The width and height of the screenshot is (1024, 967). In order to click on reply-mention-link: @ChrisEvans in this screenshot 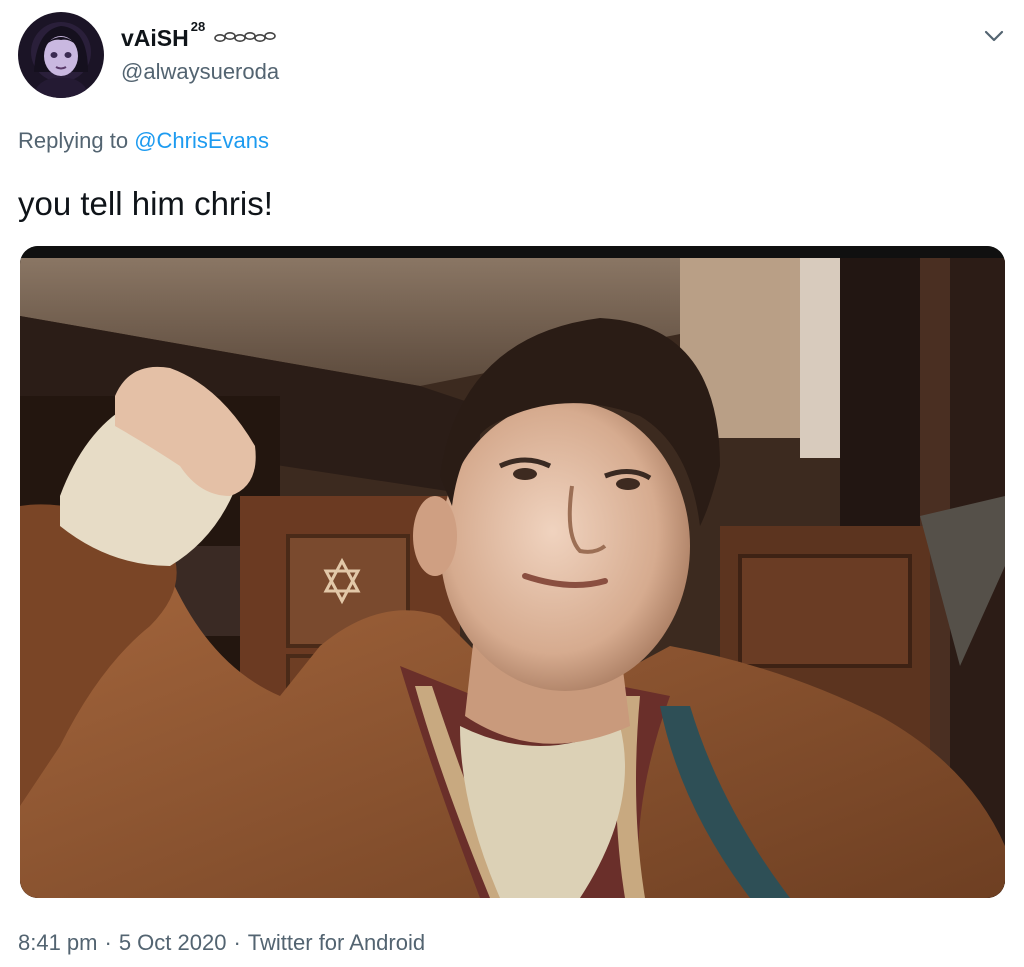, I will do `click(201, 140)`.